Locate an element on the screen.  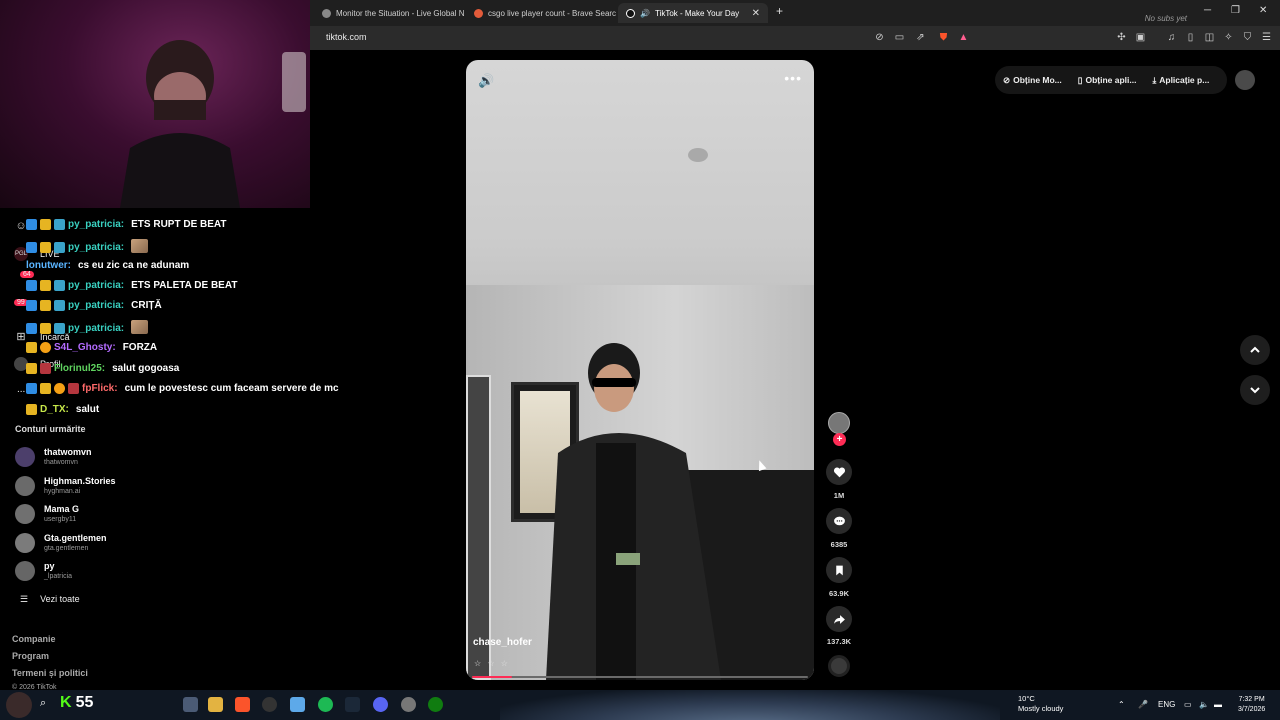
more-options-icon: ••• is located at coordinates (793, 78).